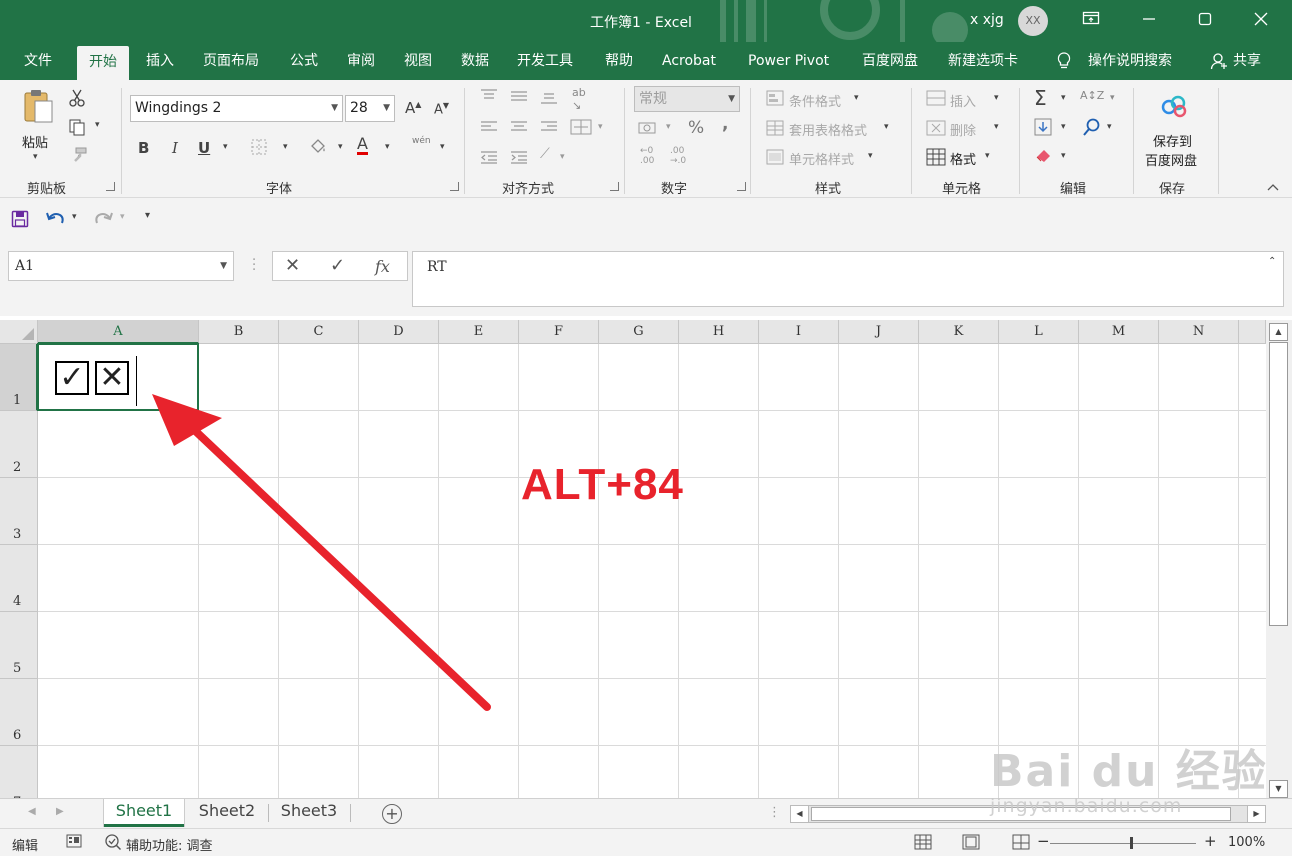 Image resolution: width=1292 pixels, height=856 pixels. Describe the element at coordinates (1205, 21) in the screenshot. I see `maximize-icon` at that location.